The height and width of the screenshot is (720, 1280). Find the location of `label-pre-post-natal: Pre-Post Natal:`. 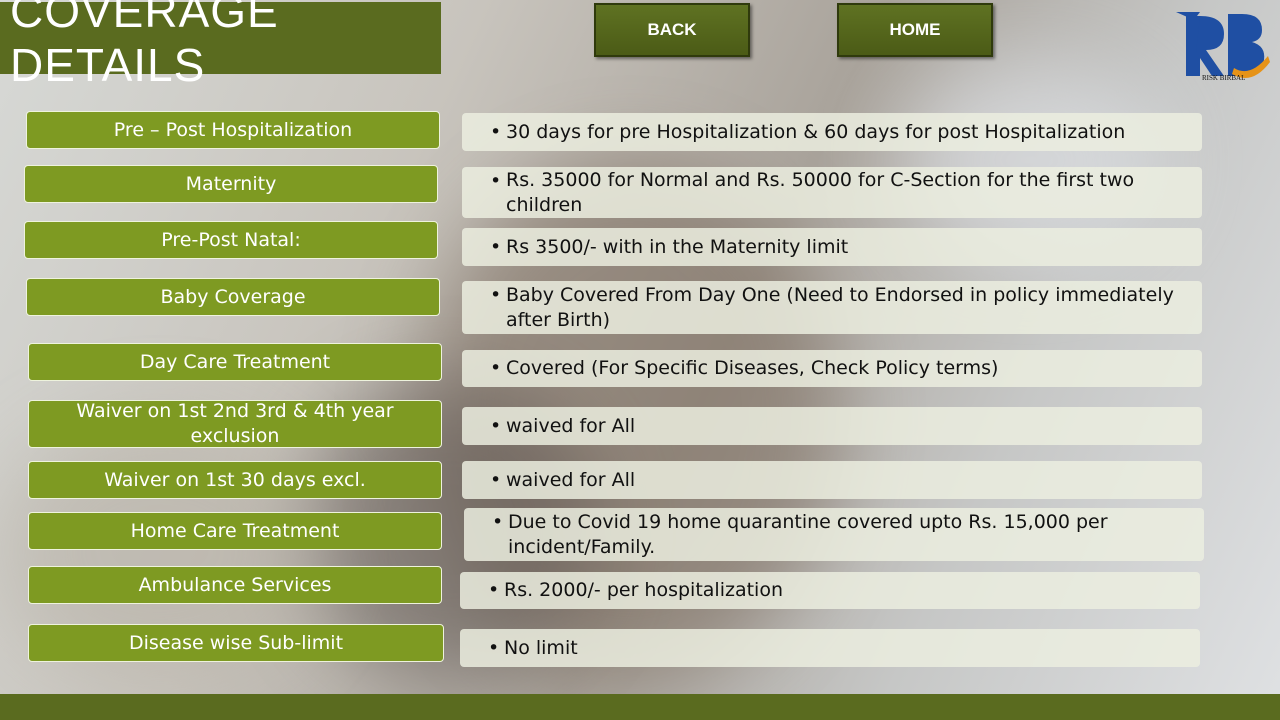

label-pre-post-natal: Pre-Post Natal: is located at coordinates (231, 240).